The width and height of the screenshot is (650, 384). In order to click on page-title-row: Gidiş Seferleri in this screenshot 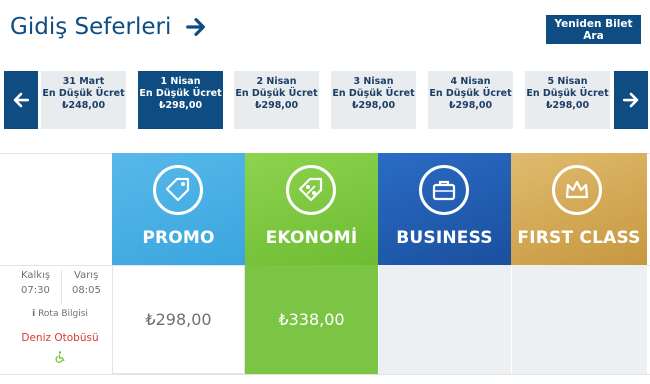, I will do `click(108, 27)`.